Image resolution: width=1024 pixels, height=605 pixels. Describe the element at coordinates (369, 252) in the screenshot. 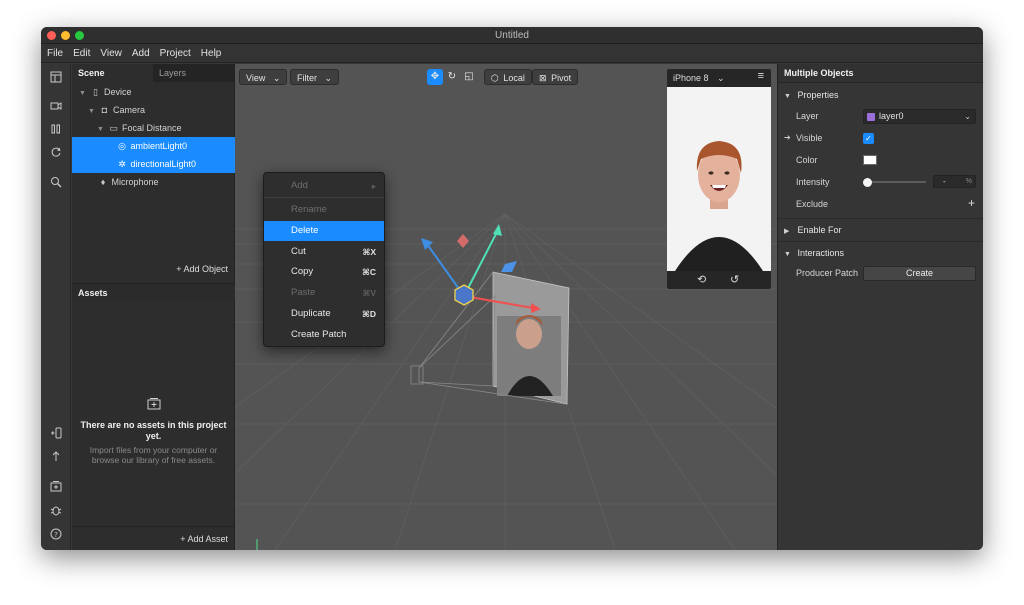

I see `menu-item-shortcut: ⌘X` at that location.